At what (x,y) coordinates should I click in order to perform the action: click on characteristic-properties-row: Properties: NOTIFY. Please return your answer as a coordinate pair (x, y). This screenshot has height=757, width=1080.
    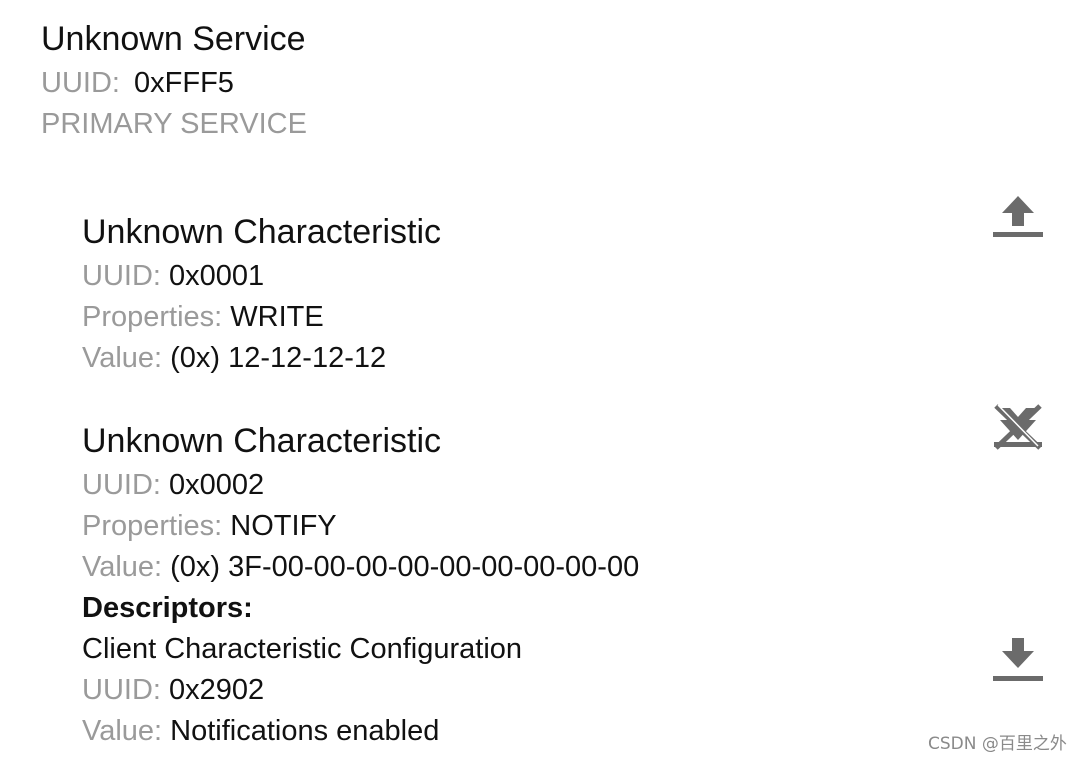
    Looking at the image, I should click on (209, 526).